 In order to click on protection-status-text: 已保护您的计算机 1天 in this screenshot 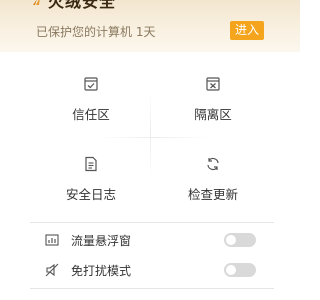, I will do `click(96, 32)`.